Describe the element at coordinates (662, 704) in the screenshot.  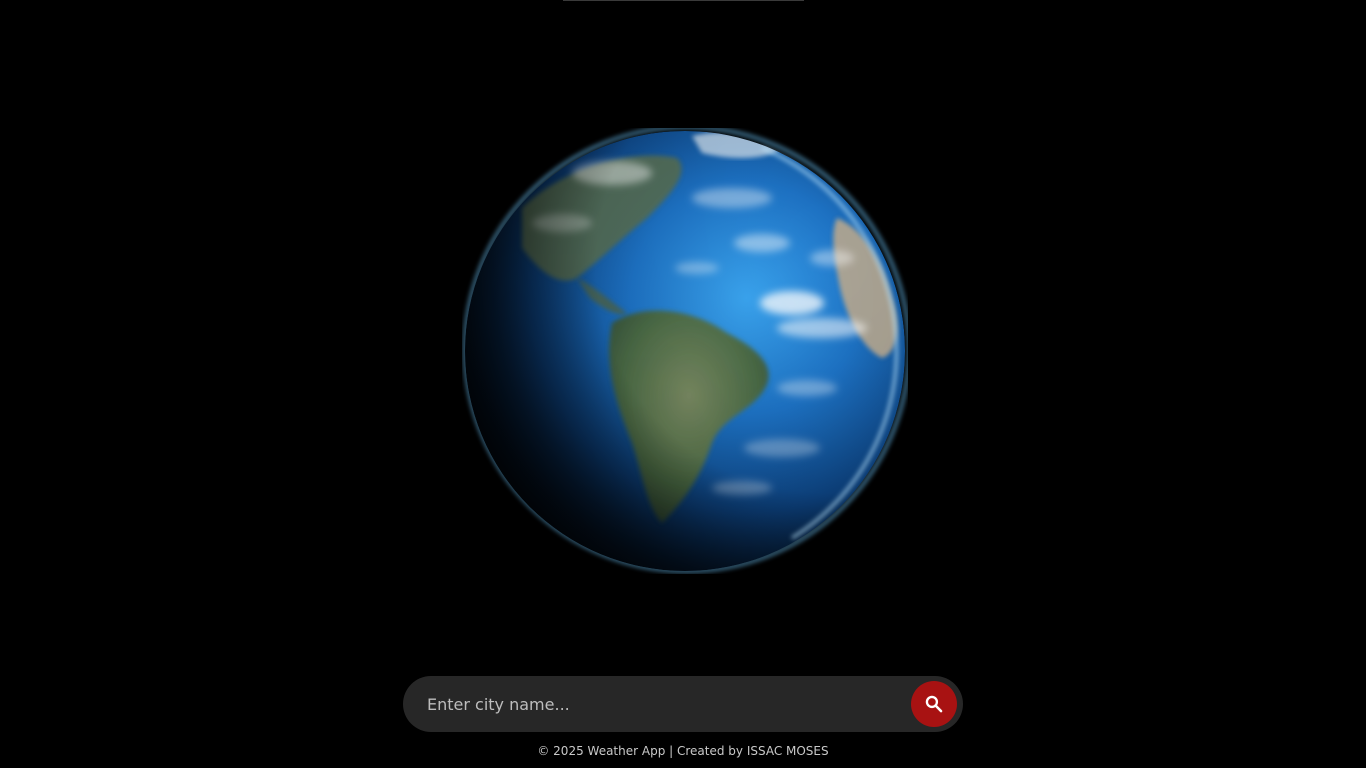
I see `city-search-input` at that location.